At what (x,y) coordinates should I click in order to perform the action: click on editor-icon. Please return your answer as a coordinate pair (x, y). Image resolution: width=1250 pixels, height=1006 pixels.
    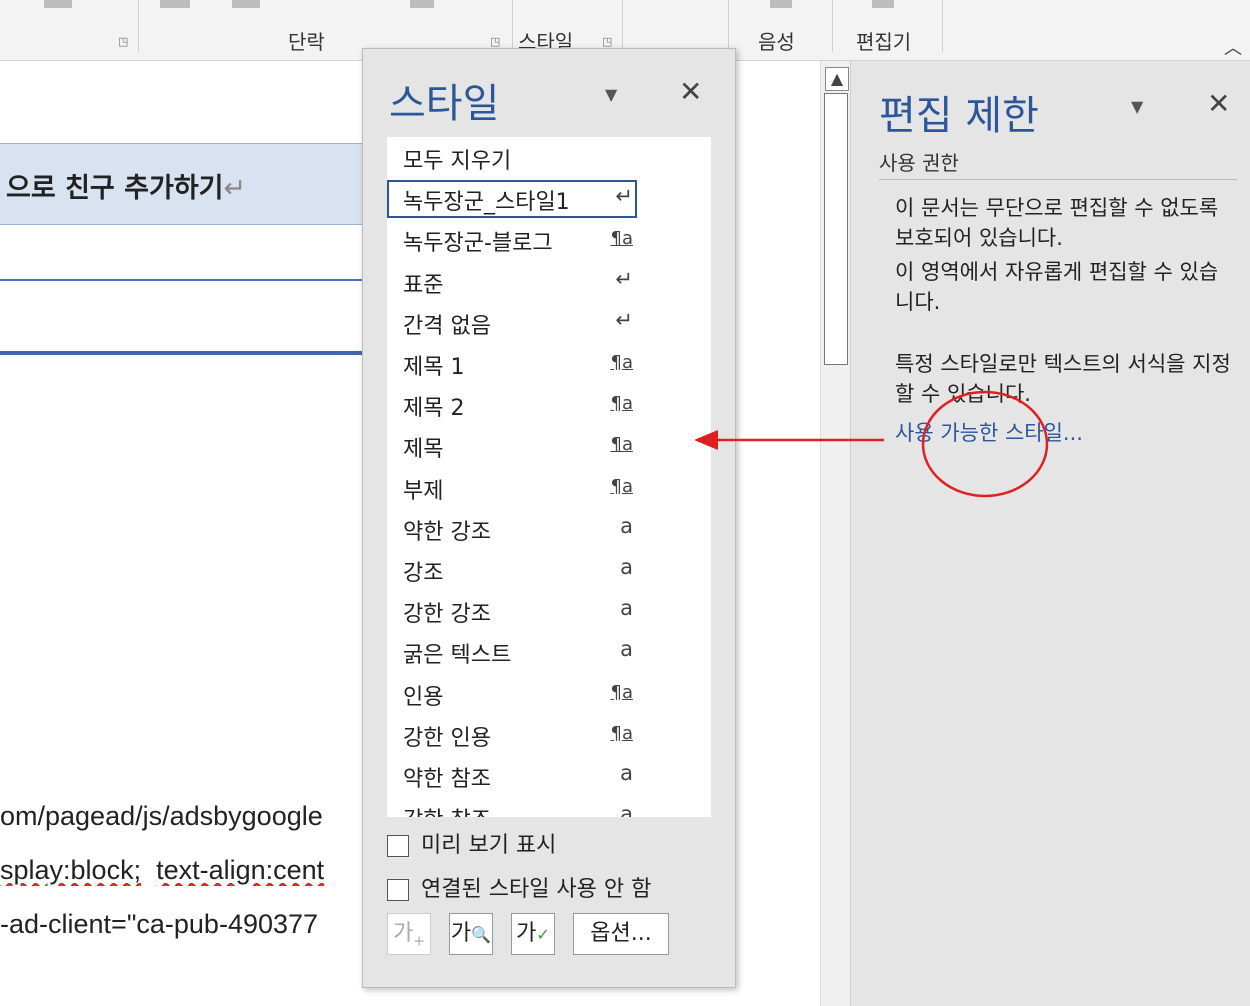
    Looking at the image, I should click on (883, 4).